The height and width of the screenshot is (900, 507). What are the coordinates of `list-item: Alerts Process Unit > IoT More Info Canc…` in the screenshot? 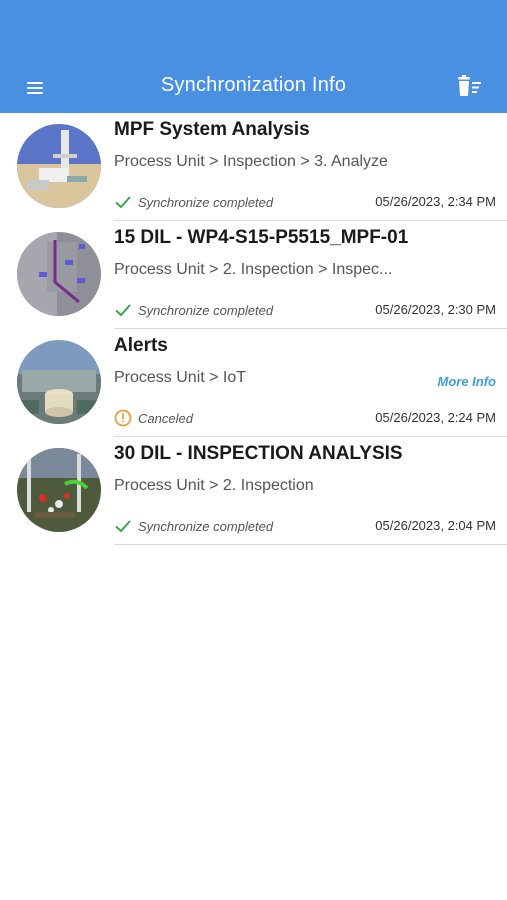 It's located at (253, 383).